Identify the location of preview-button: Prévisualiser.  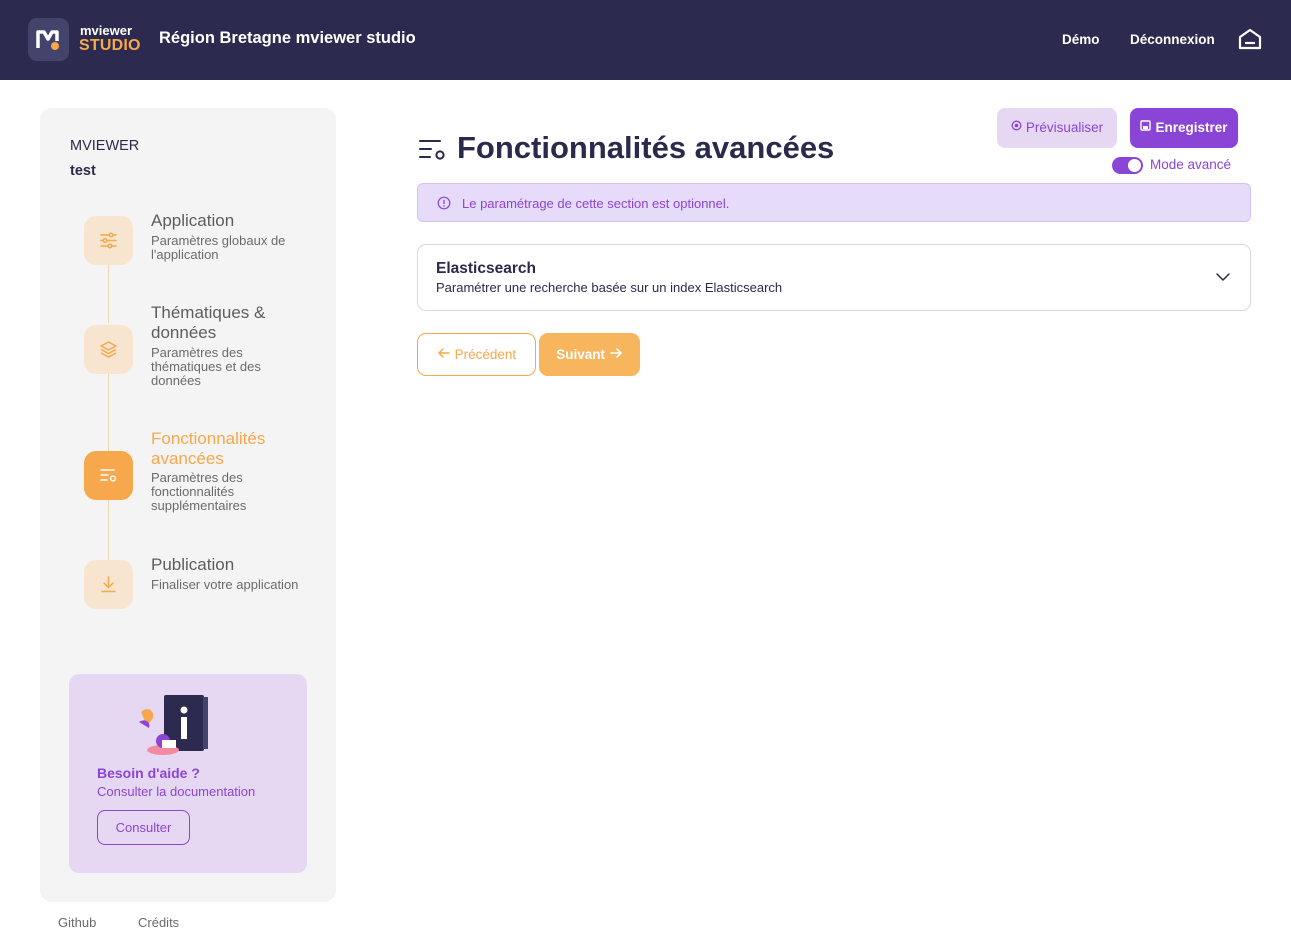
(1057, 128).